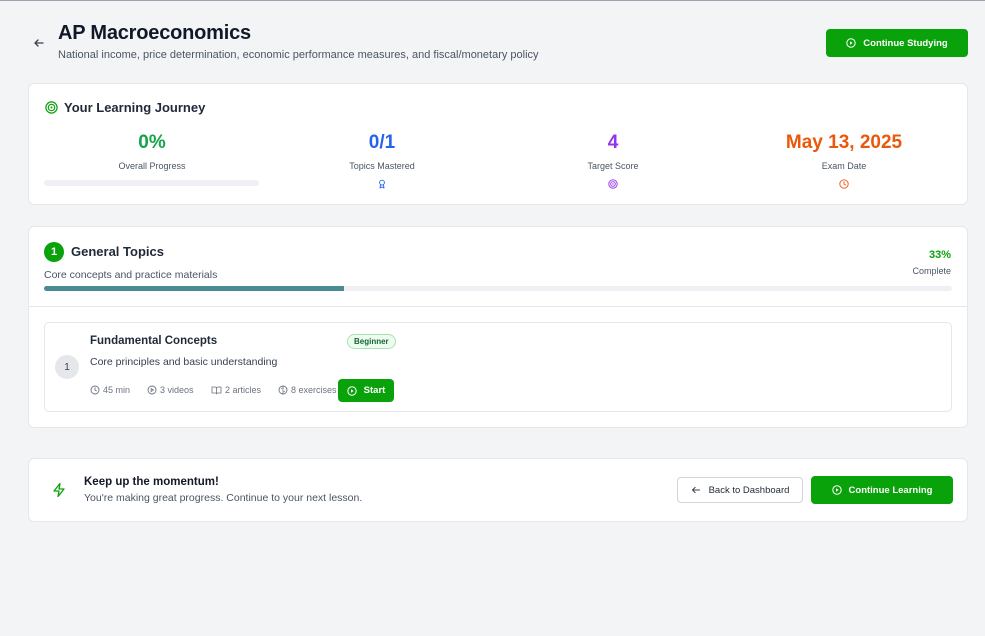  I want to click on stat-label: Topics Mastered, so click(382, 166).